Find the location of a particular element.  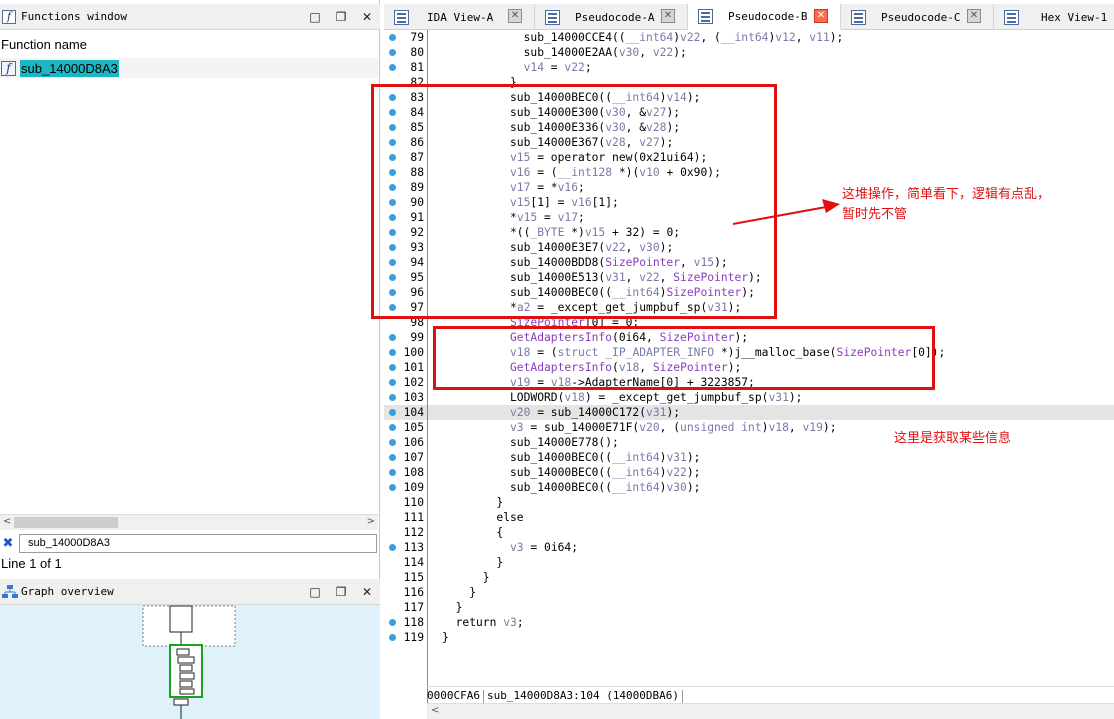

function-list-item: f sub_14000D8A3 is located at coordinates (189, 68).